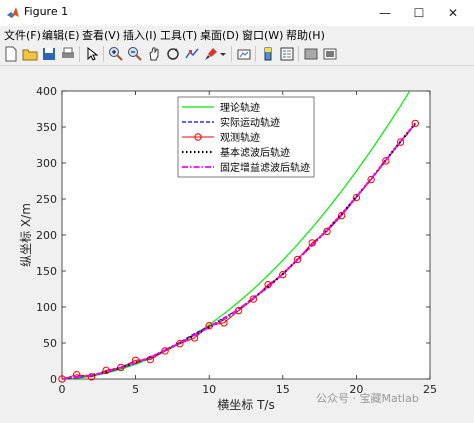 Image resolution: width=474 pixels, height=423 pixels. Describe the element at coordinates (305, 35) in the screenshot. I see `menu-help: 帮助(H)` at that location.